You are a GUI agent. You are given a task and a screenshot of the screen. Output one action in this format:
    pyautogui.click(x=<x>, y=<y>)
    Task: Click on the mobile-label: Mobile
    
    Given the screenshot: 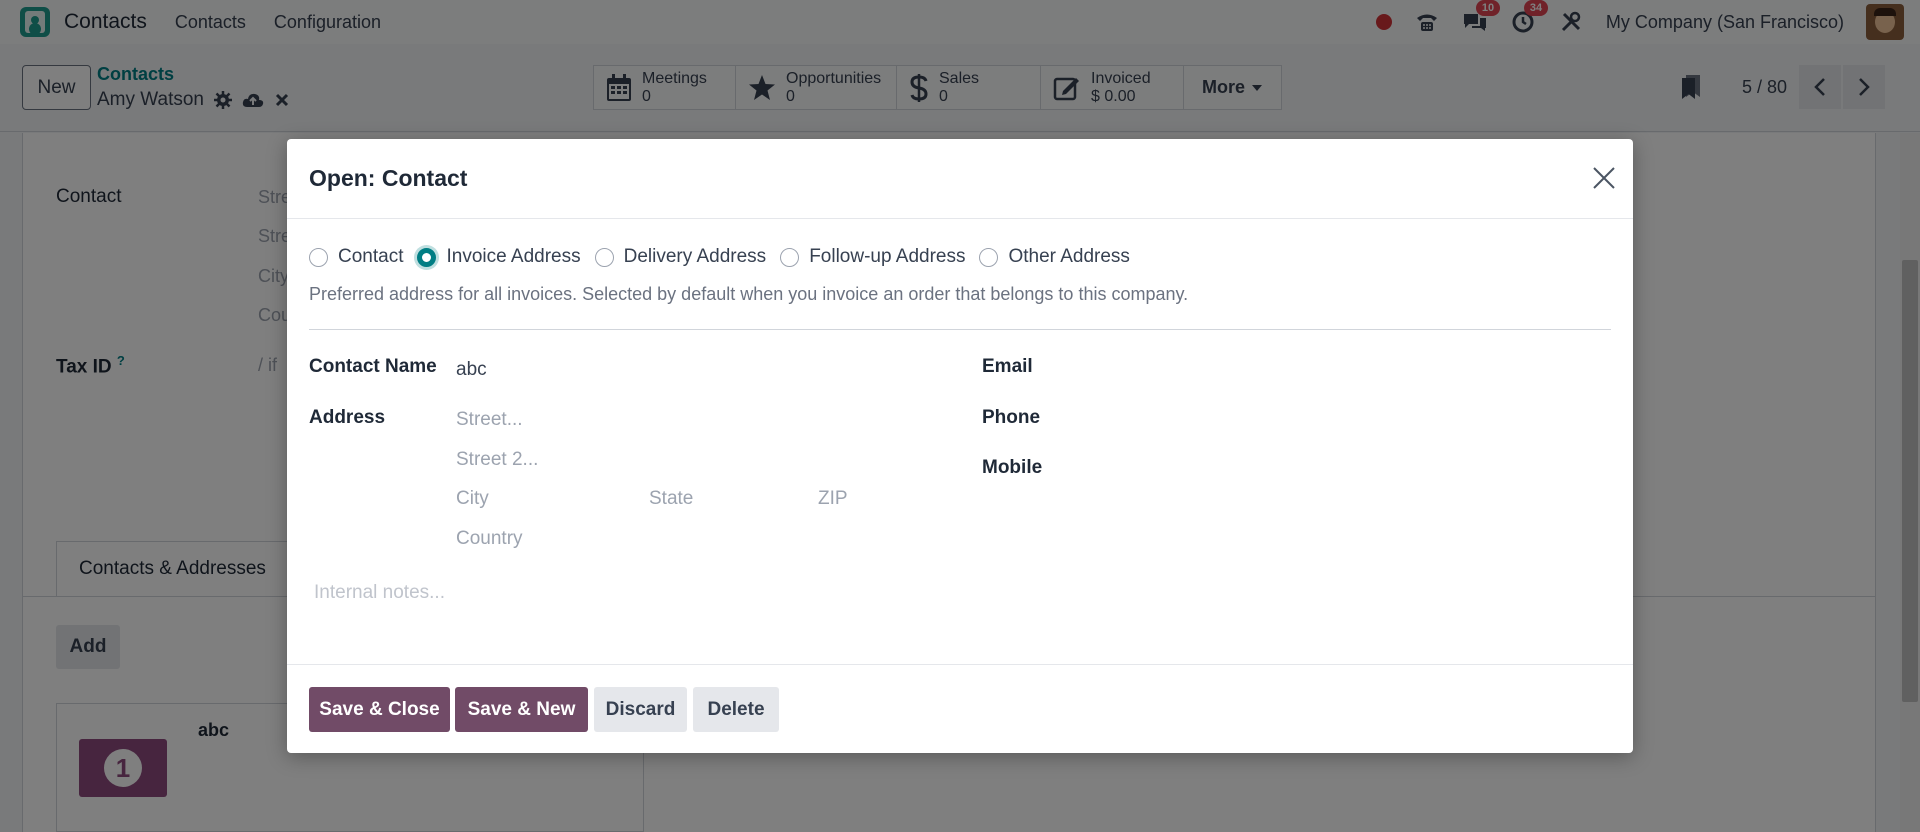 What is the action you would take?
    pyautogui.click(x=1012, y=467)
    